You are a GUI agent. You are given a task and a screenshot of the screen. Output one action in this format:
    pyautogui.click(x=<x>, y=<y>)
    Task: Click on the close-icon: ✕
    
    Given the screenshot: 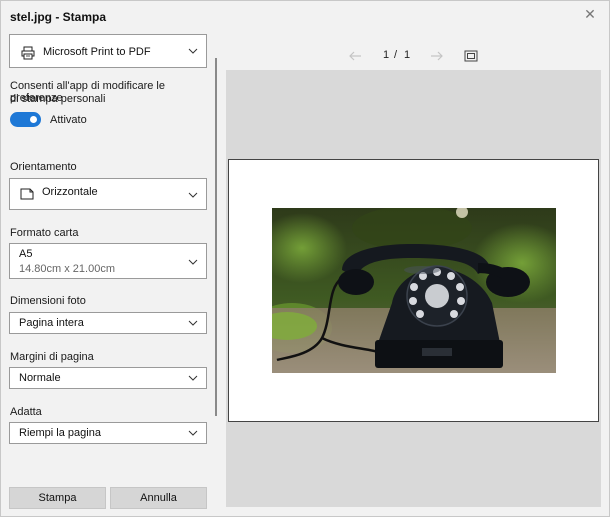 What is the action you would take?
    pyautogui.click(x=590, y=15)
    